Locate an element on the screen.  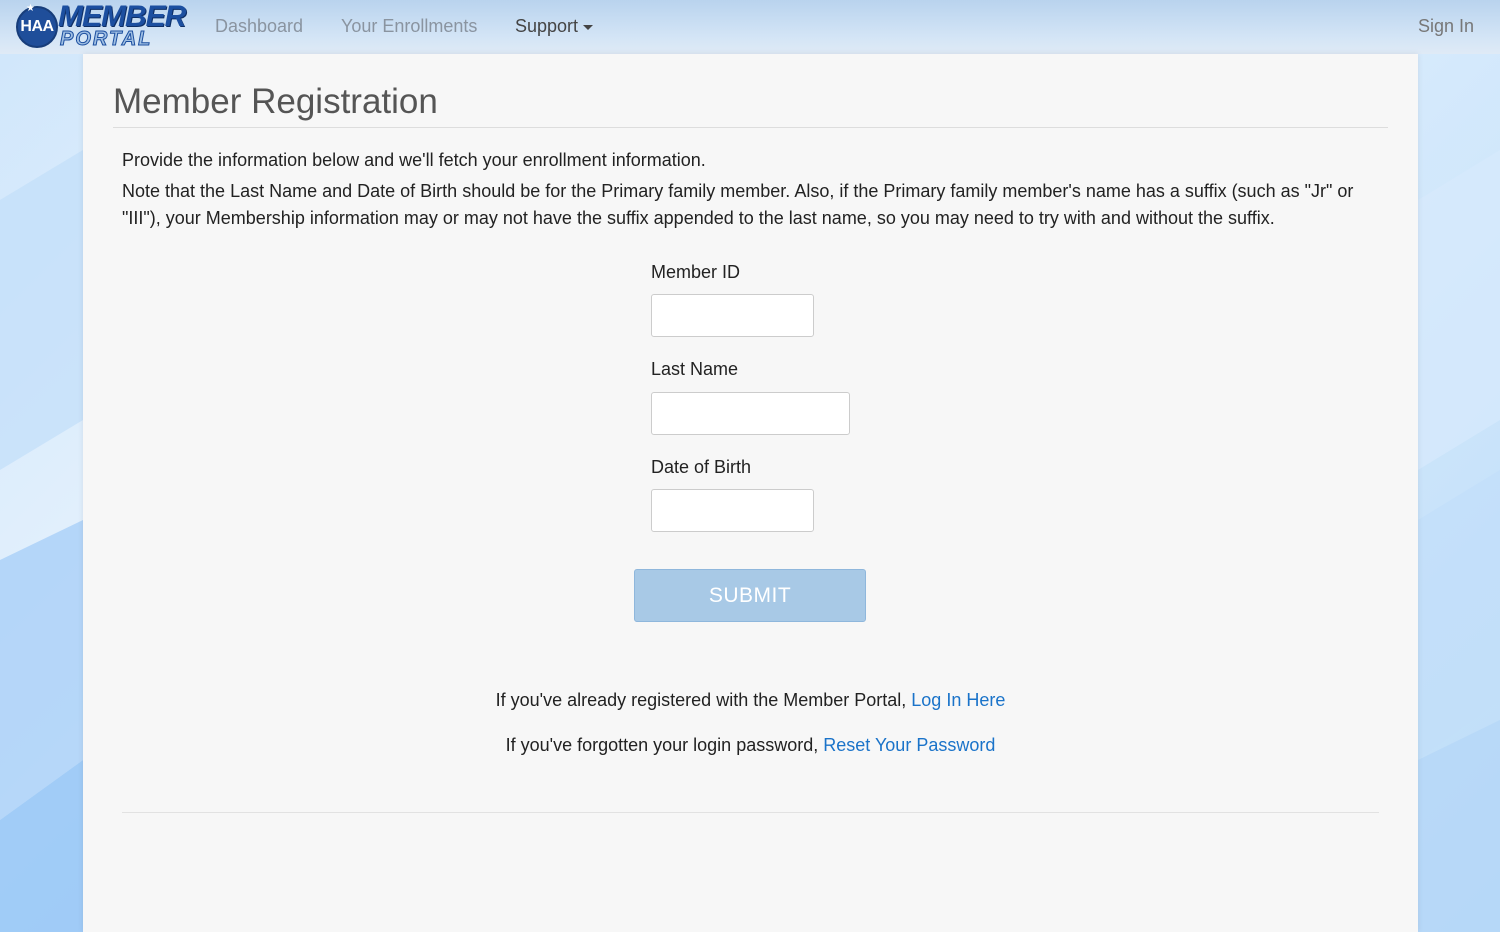
haa-badge: HAA is located at coordinates (37, 27).